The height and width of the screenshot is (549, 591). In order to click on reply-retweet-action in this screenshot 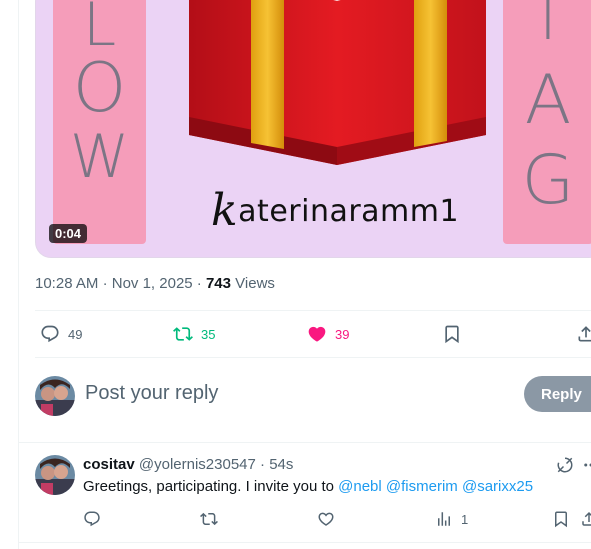, I will do `click(209, 519)`.